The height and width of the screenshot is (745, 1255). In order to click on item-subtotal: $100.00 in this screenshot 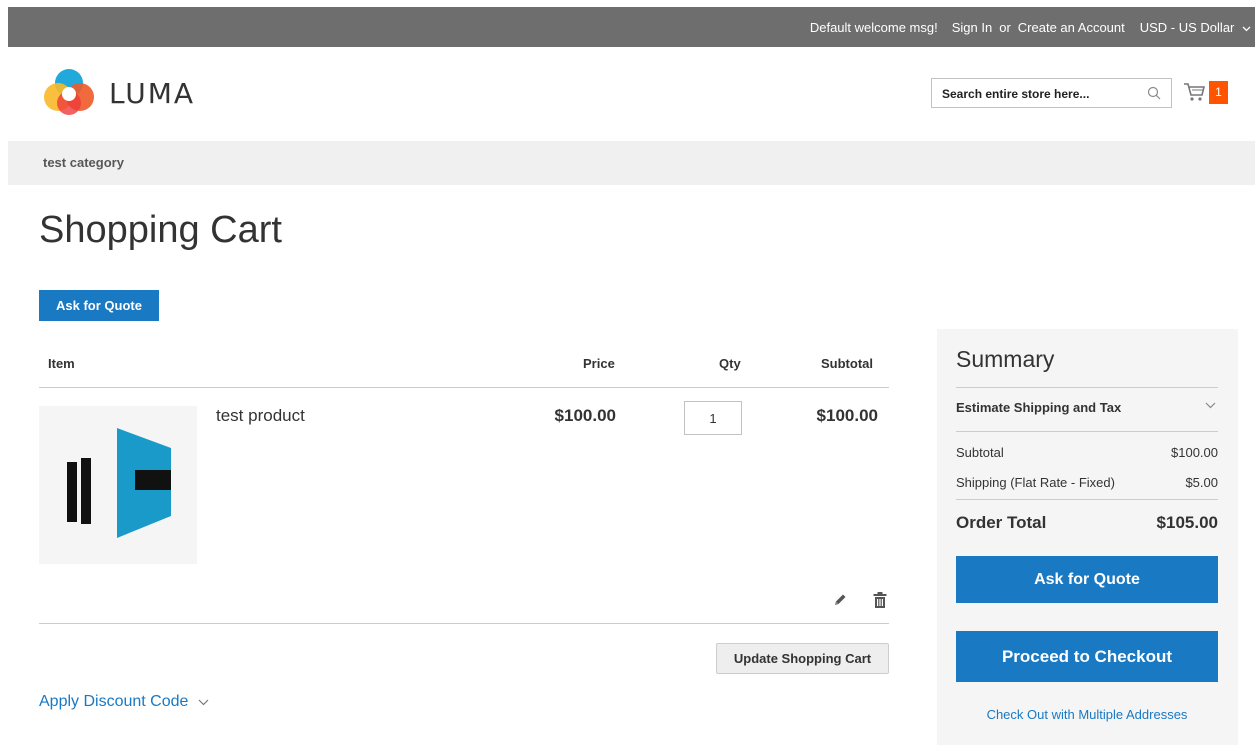, I will do `click(847, 415)`.